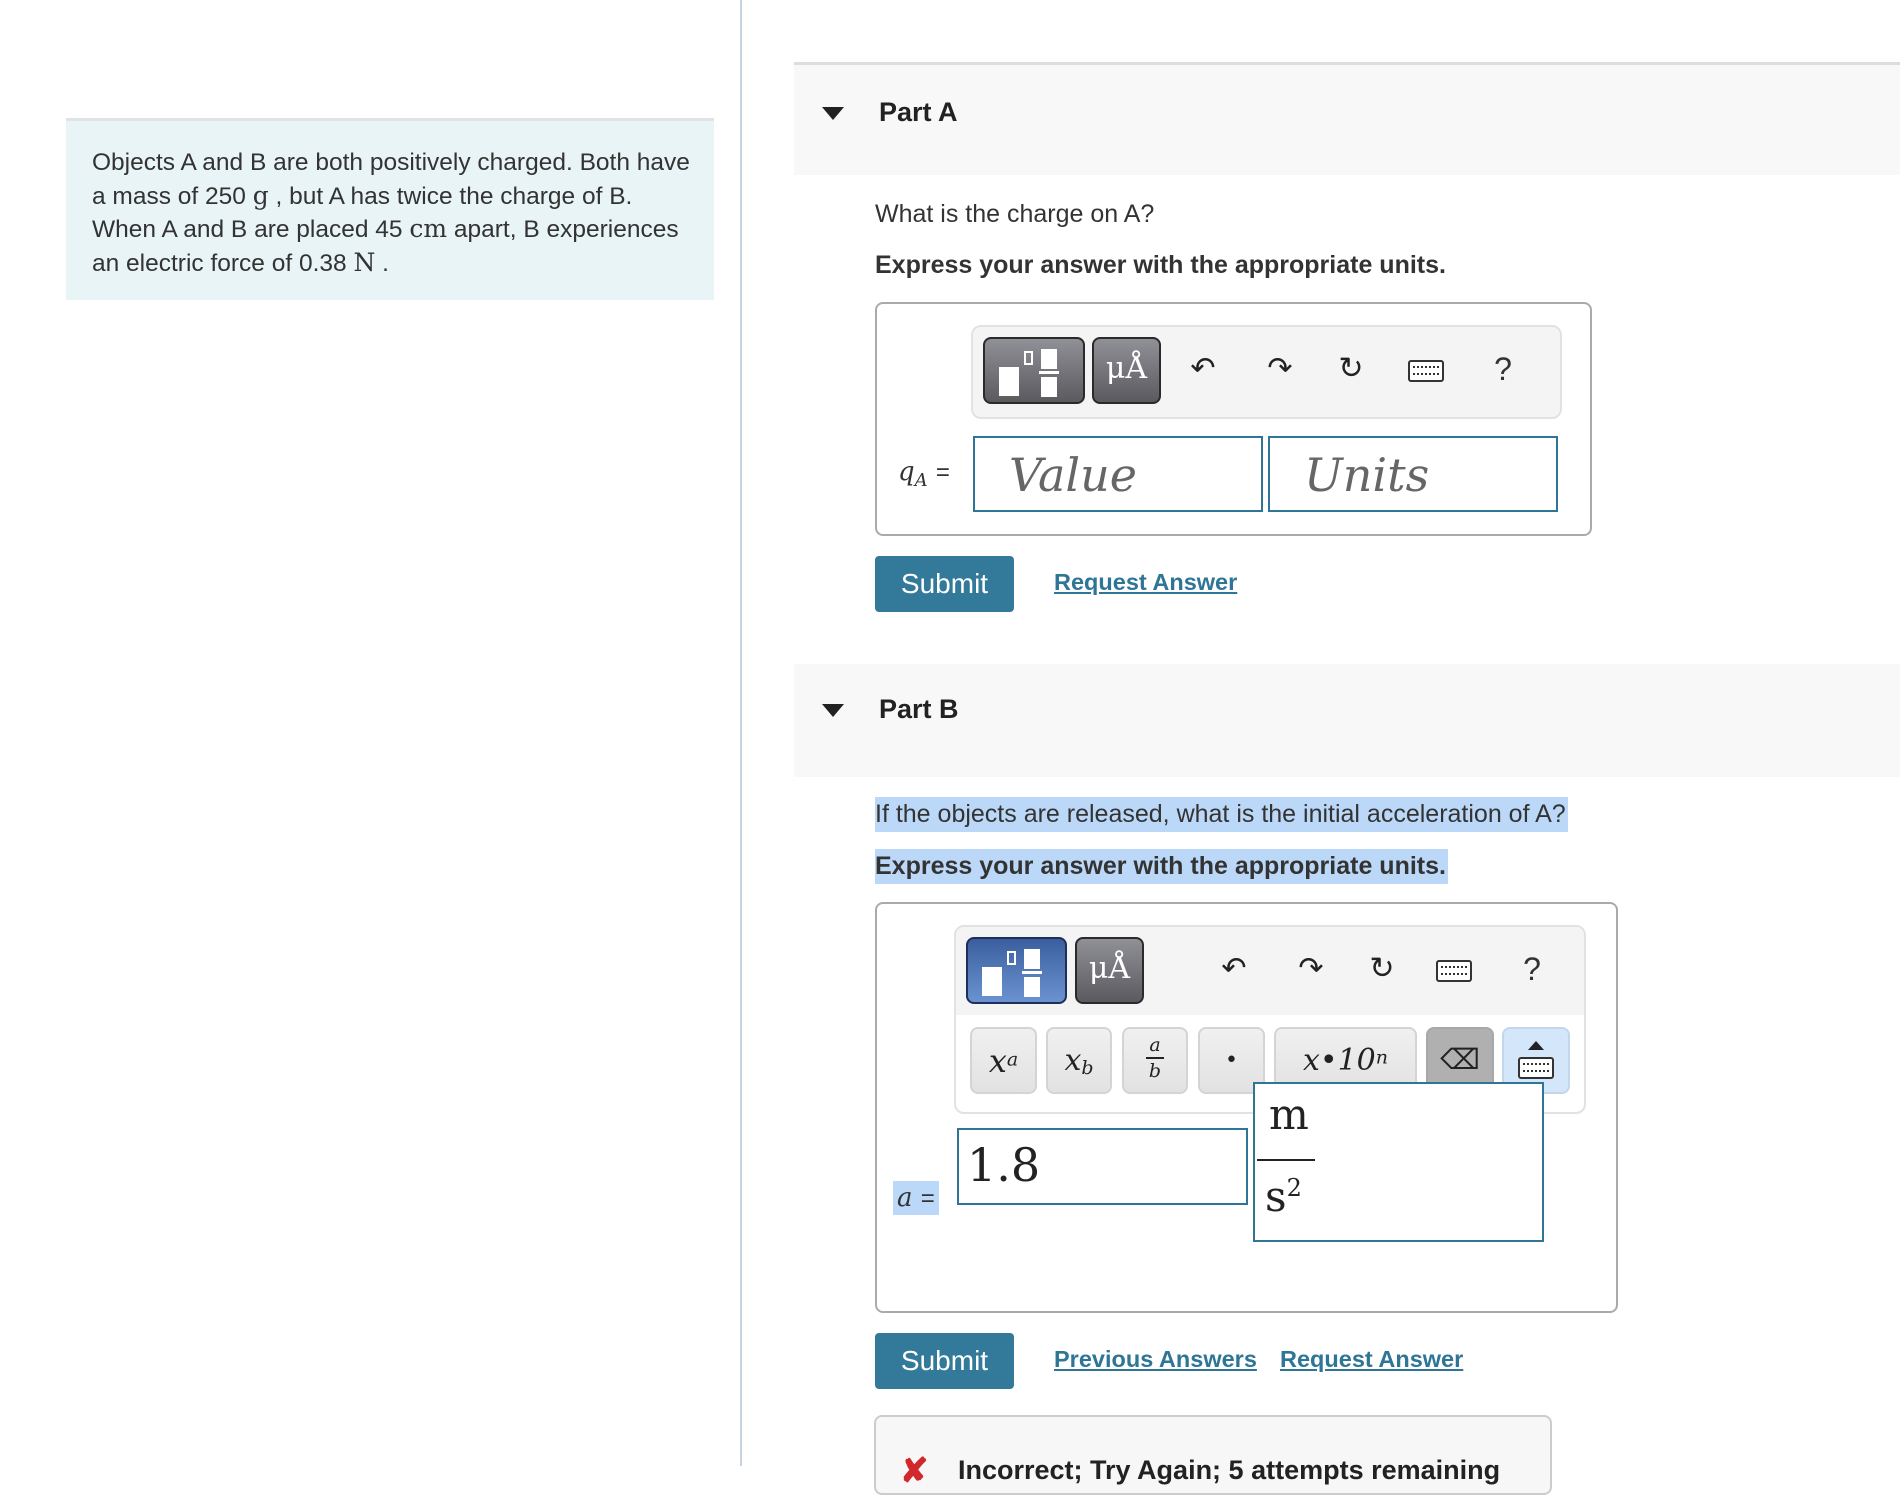  Describe the element at coordinates (1004, 1165) in the screenshot. I see `value-text: 1.8` at that location.